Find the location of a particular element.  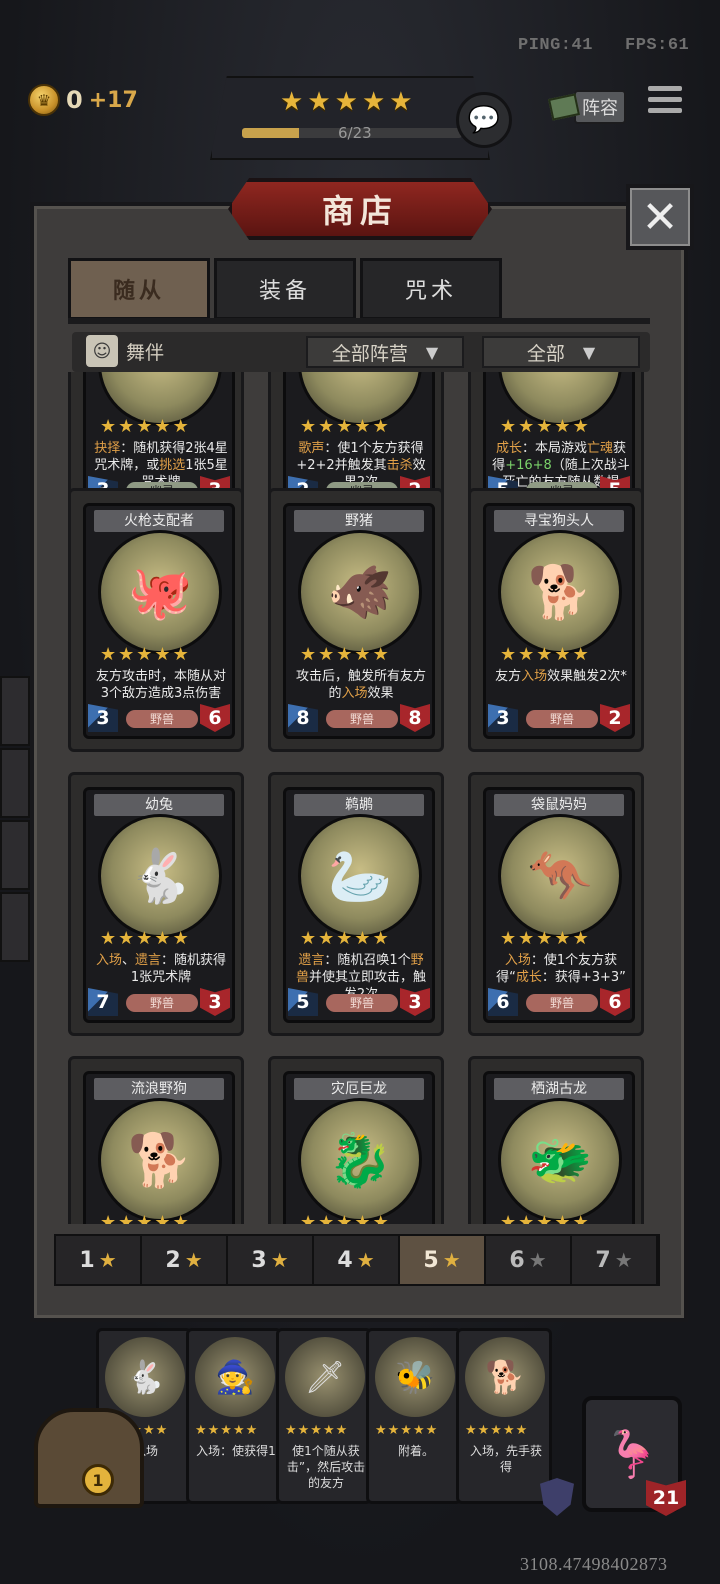

minion-slot: 寻宝狗头人 🐕 ★ ★ ★ ★ ★ 友方入场效果触发2次* 3 2 野兽 is located at coordinates (556, 620).